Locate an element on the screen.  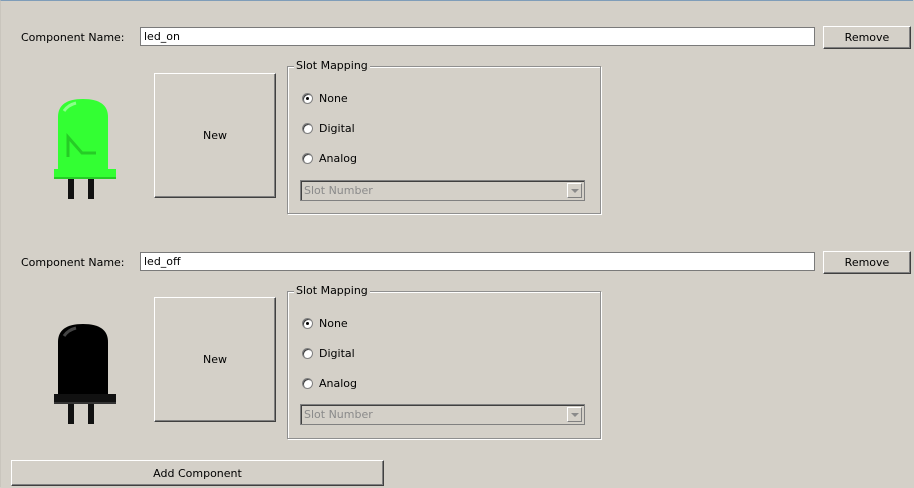
add-component-button: Add Component is located at coordinates (197, 473).